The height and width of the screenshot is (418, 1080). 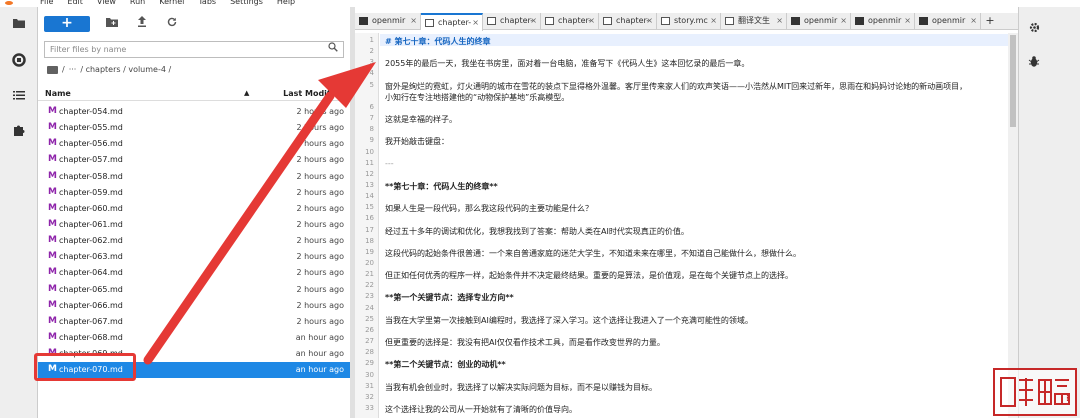 I want to click on add-tab-button: +, so click(x=990, y=21).